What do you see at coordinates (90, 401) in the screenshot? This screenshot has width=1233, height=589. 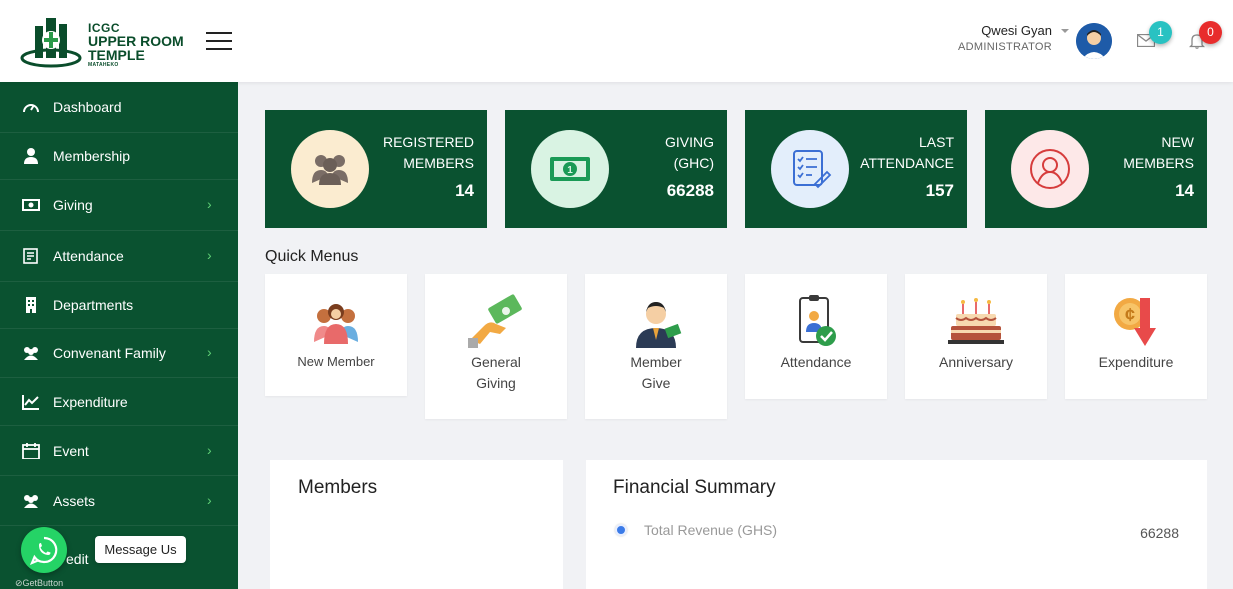 I see `sidebar-item-label: Expenditure` at bounding box center [90, 401].